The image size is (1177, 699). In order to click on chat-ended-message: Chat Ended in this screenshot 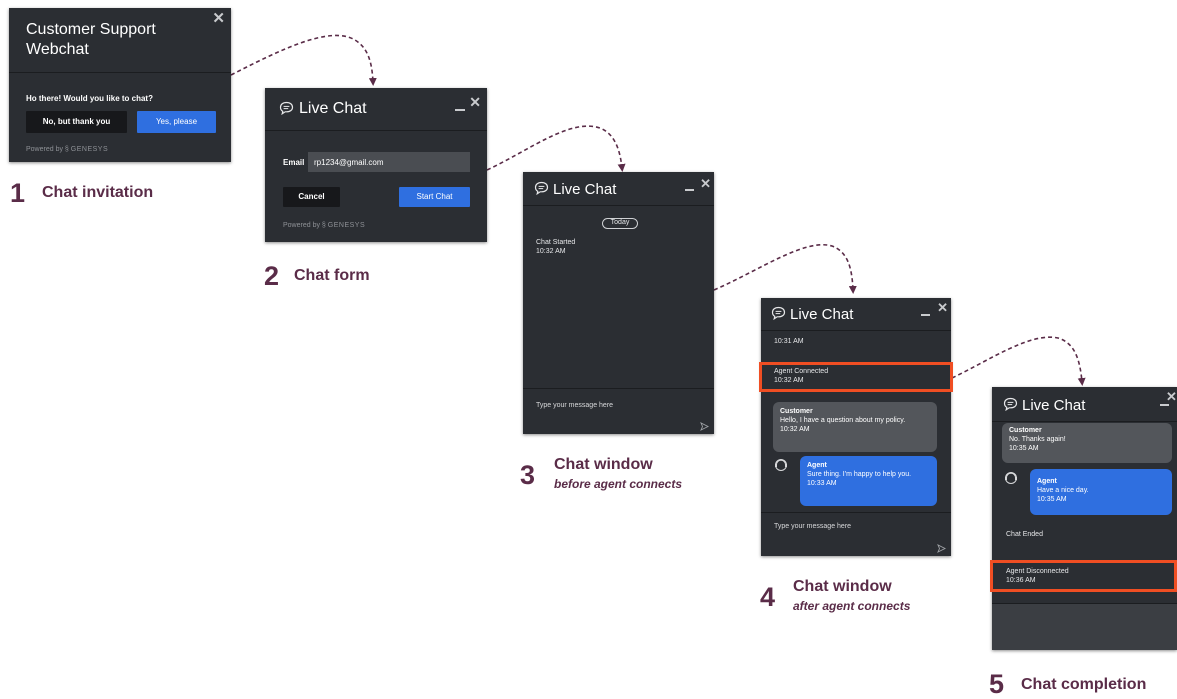, I will do `click(1024, 534)`.